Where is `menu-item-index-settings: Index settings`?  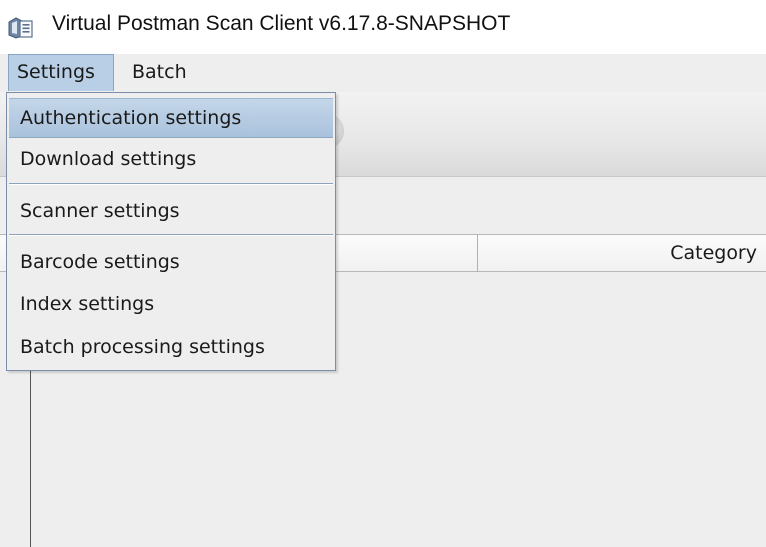
menu-item-index-settings: Index settings is located at coordinates (171, 304).